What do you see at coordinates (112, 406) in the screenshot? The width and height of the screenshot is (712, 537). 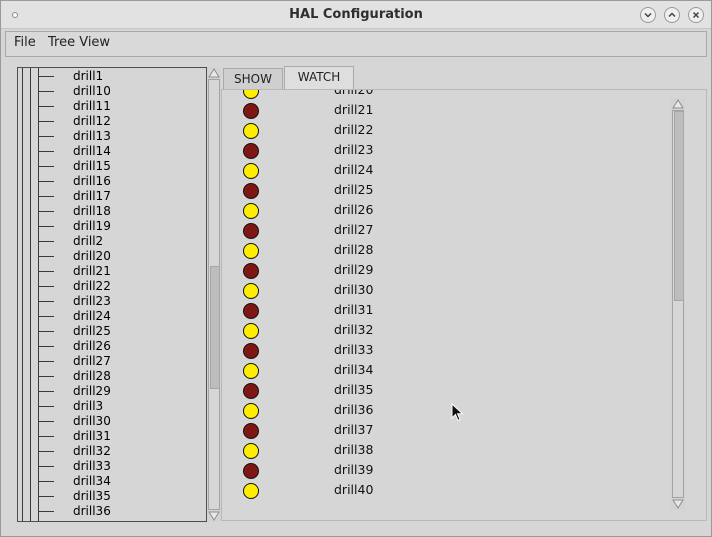 I see `tree-item: drill3` at bounding box center [112, 406].